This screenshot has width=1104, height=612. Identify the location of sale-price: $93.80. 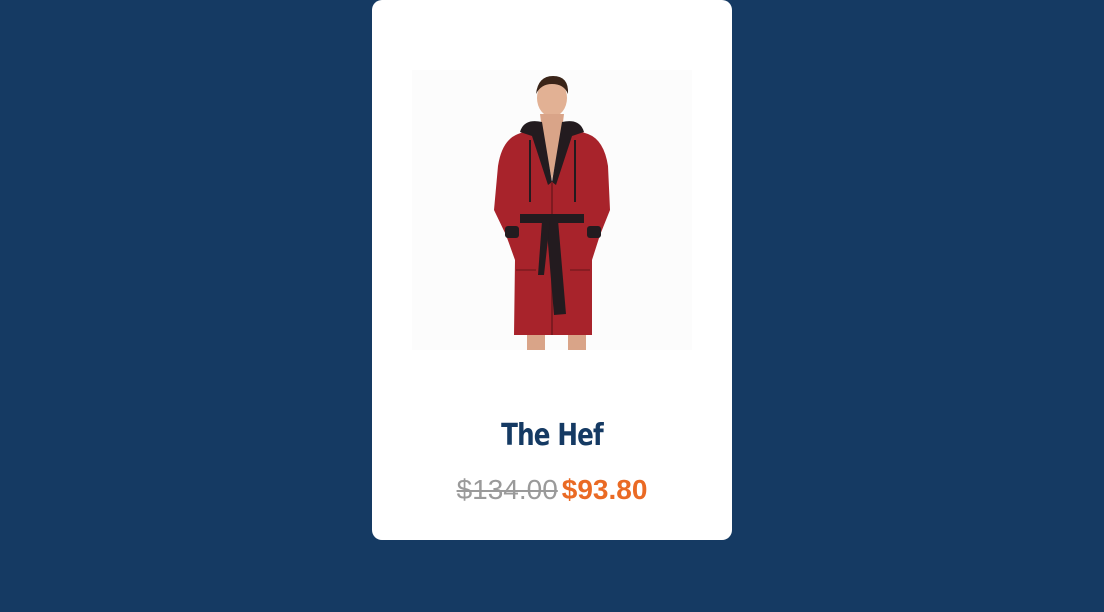
(604, 489).